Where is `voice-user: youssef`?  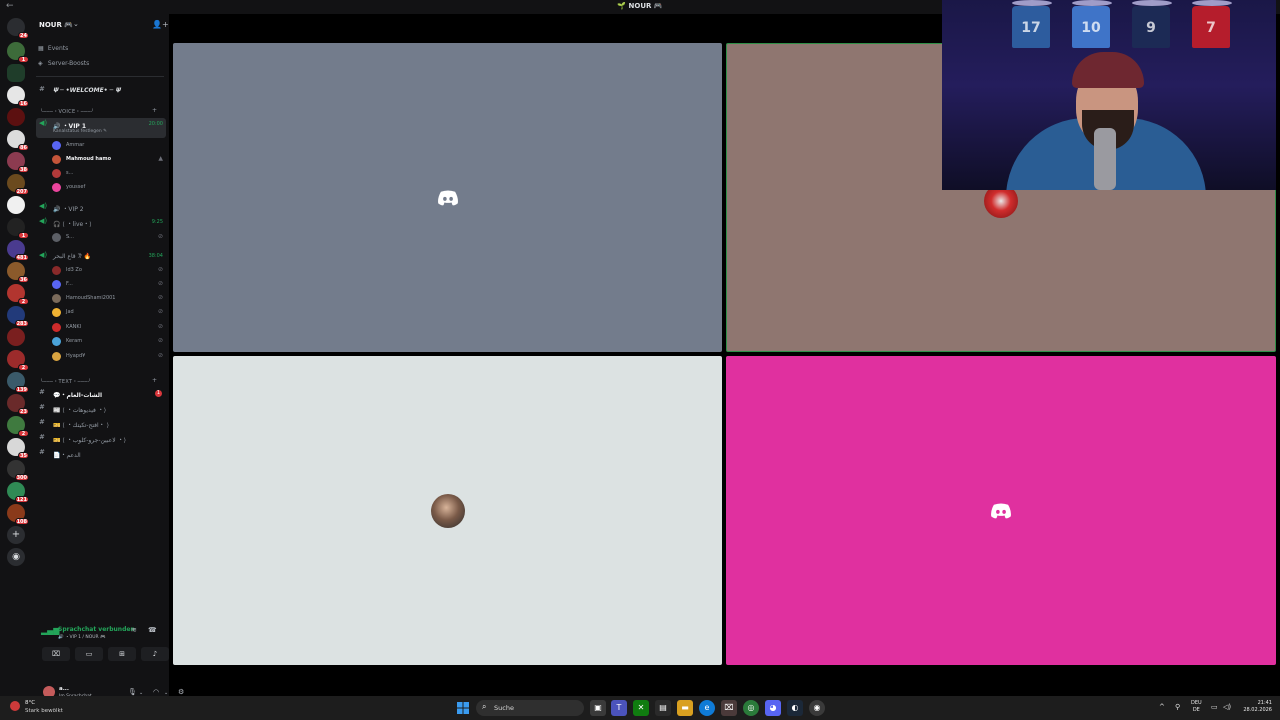
voice-user: youssef is located at coordinates (108, 187).